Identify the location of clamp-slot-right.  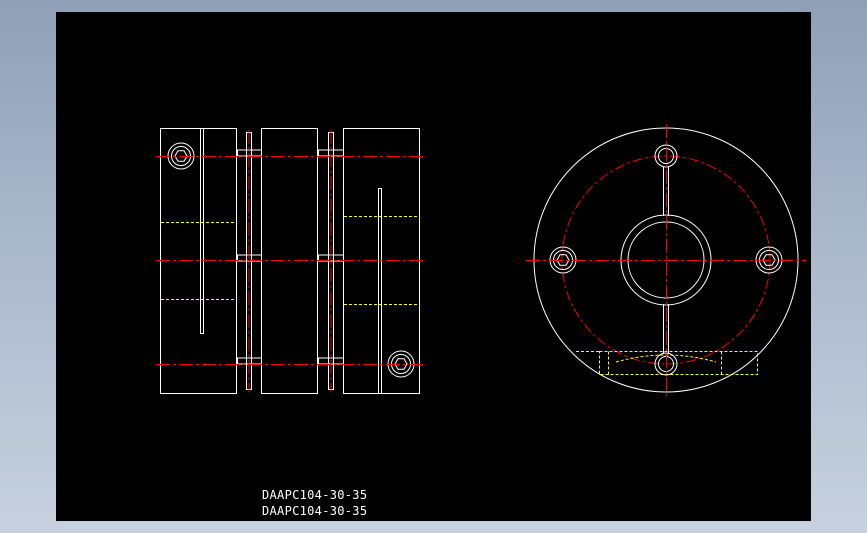
(380, 291).